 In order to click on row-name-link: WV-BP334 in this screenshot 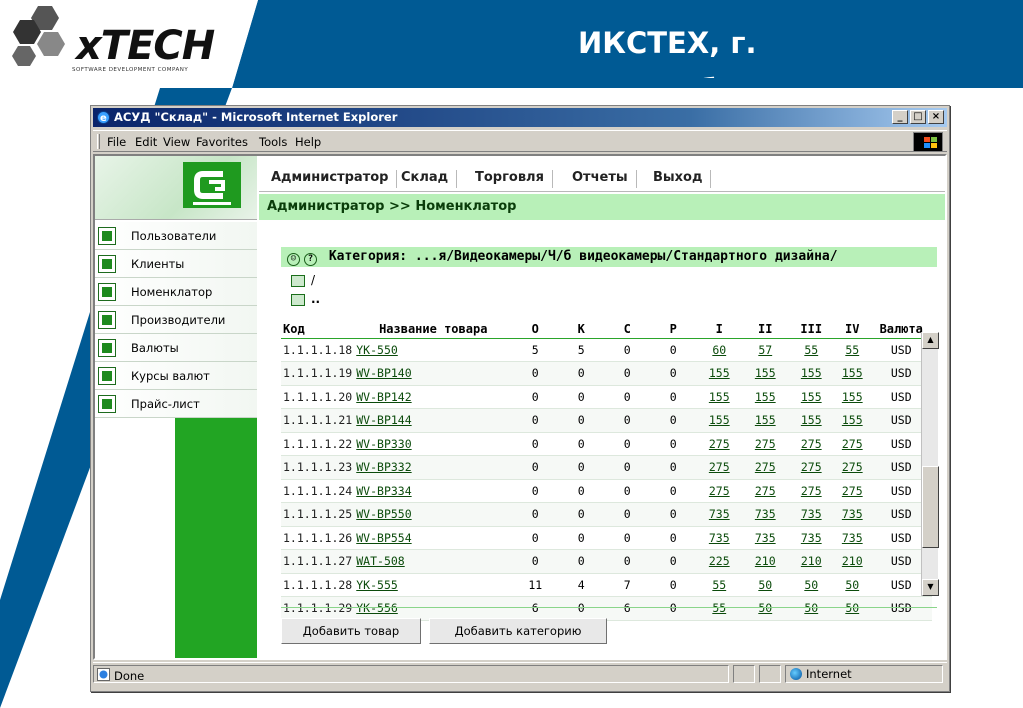, I will do `click(383, 491)`.